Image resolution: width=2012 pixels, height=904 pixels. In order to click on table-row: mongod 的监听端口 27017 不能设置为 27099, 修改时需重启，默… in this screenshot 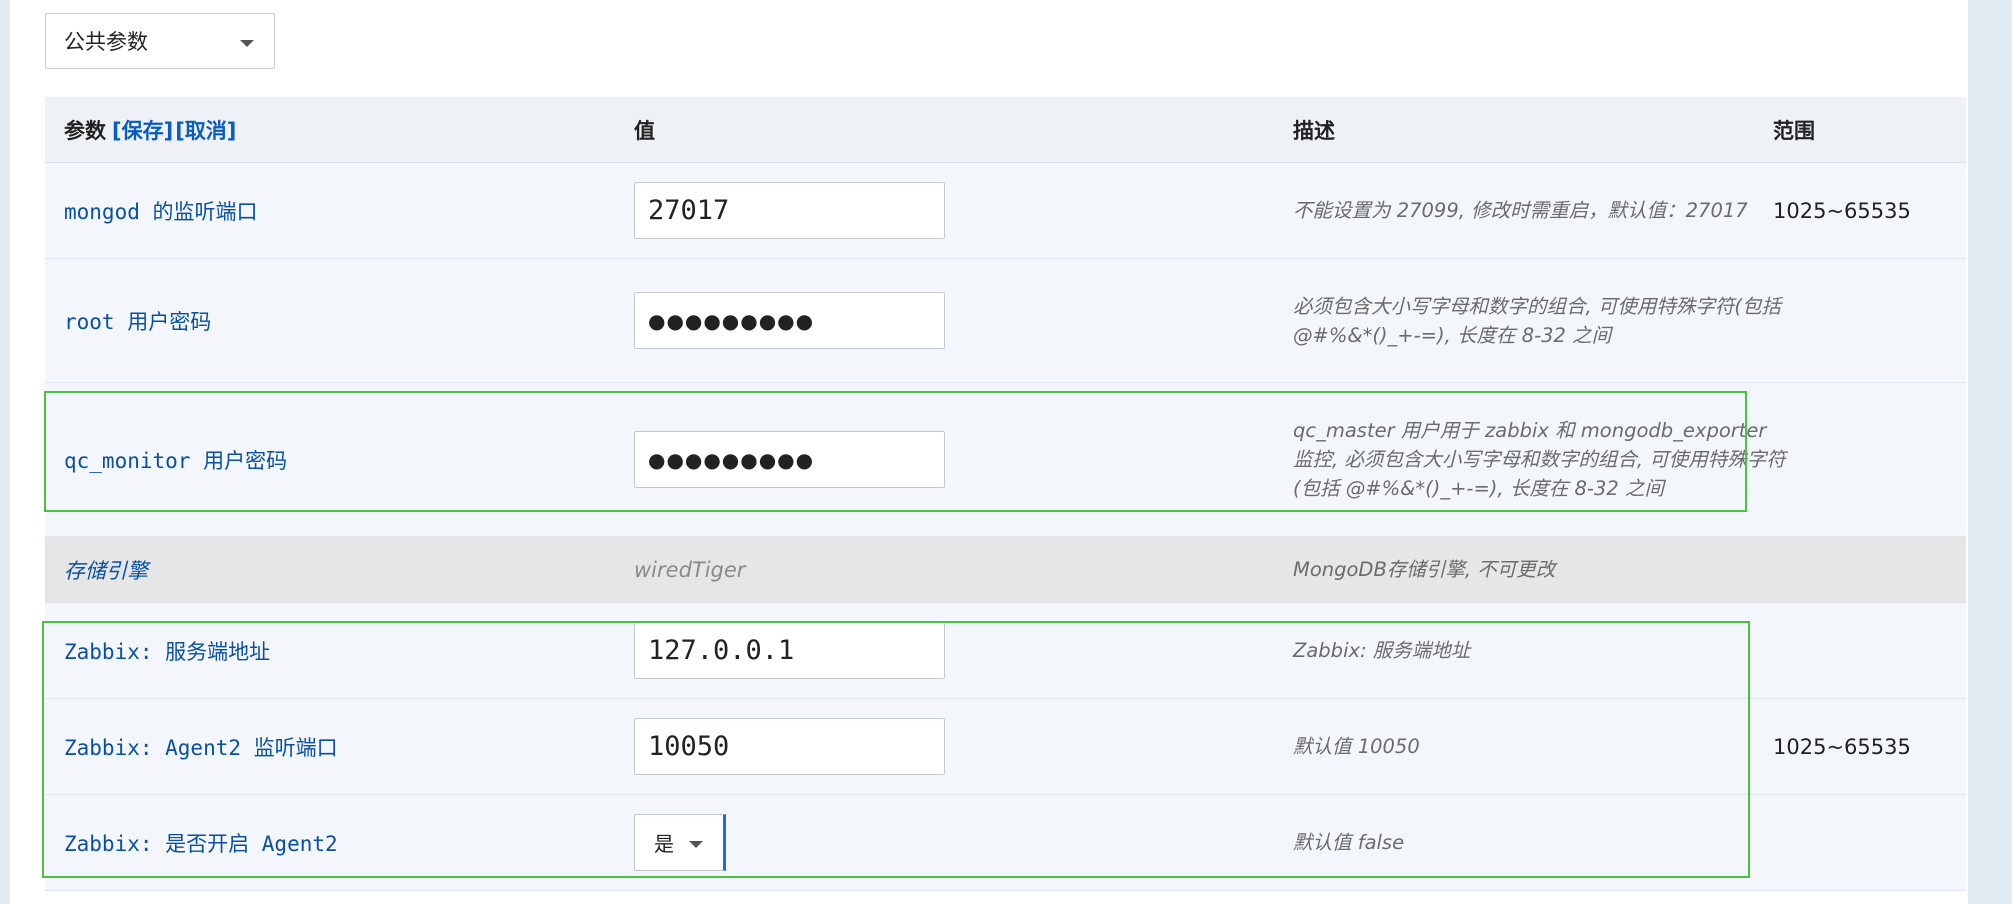, I will do `click(1005, 211)`.